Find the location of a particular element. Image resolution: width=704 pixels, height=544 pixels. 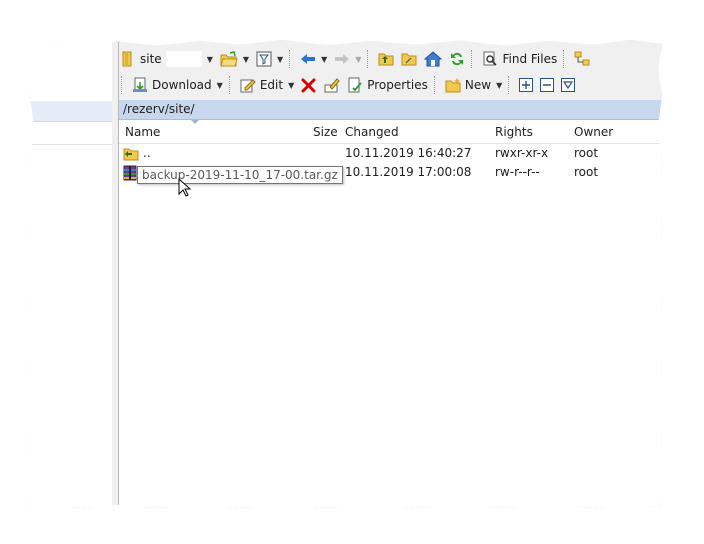

properties-button: Properties is located at coordinates (387, 85).